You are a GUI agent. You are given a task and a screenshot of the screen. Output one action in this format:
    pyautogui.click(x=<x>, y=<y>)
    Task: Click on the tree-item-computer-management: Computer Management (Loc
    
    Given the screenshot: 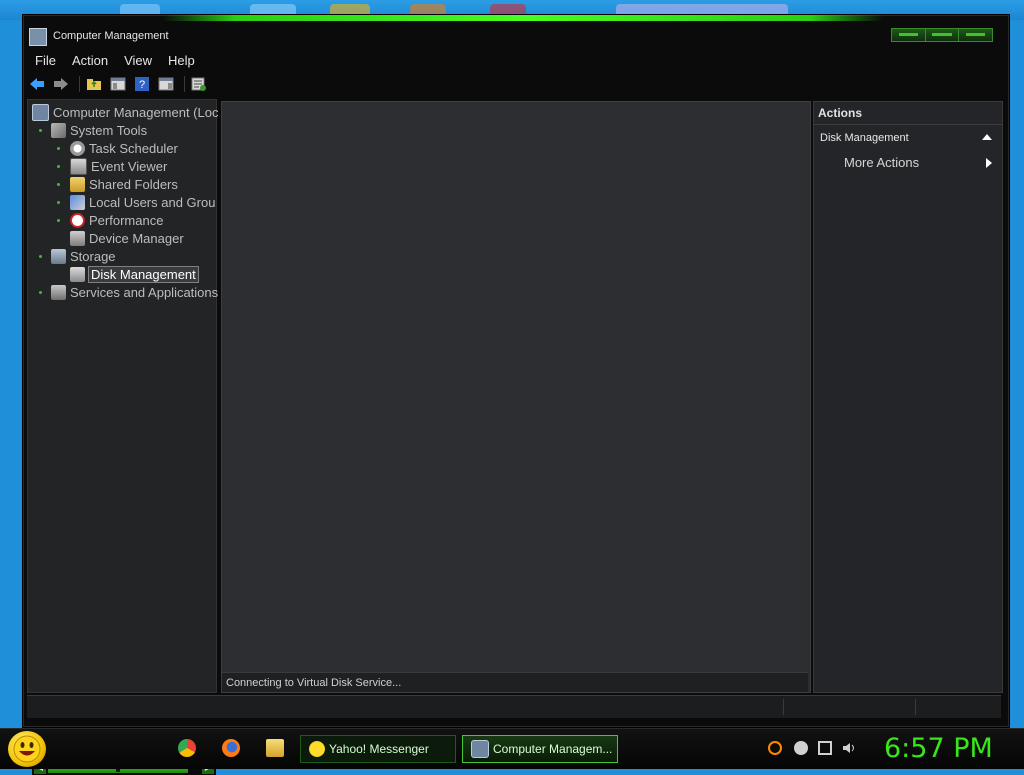 What is the action you would take?
    pyautogui.click(x=125, y=112)
    